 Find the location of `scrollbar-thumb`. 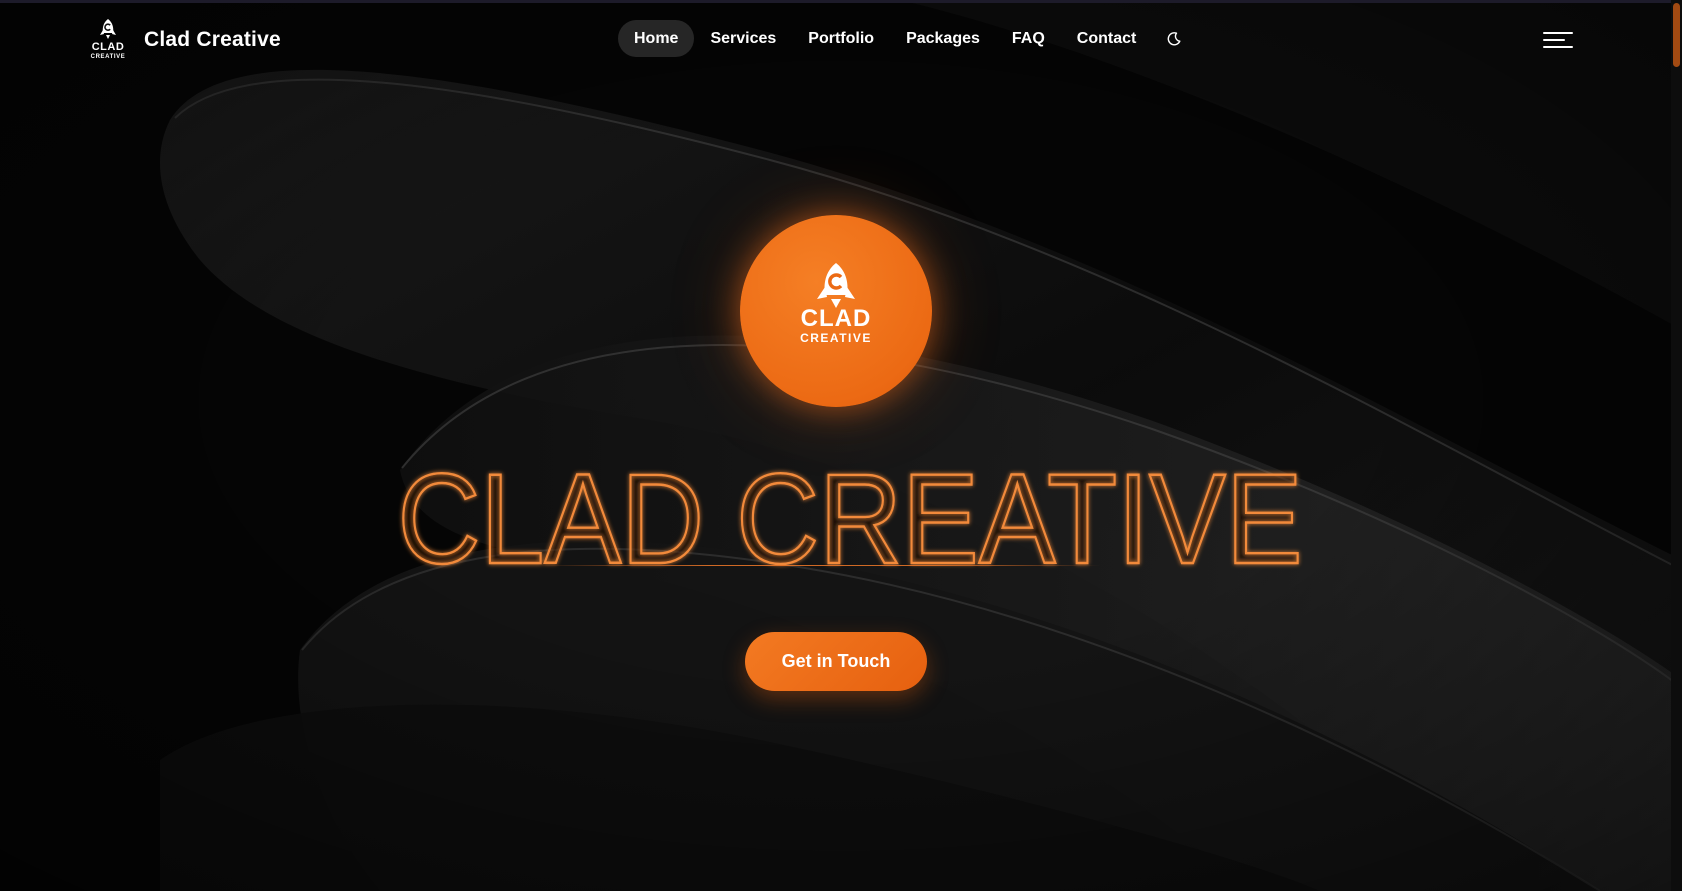

scrollbar-thumb is located at coordinates (1676, 35).